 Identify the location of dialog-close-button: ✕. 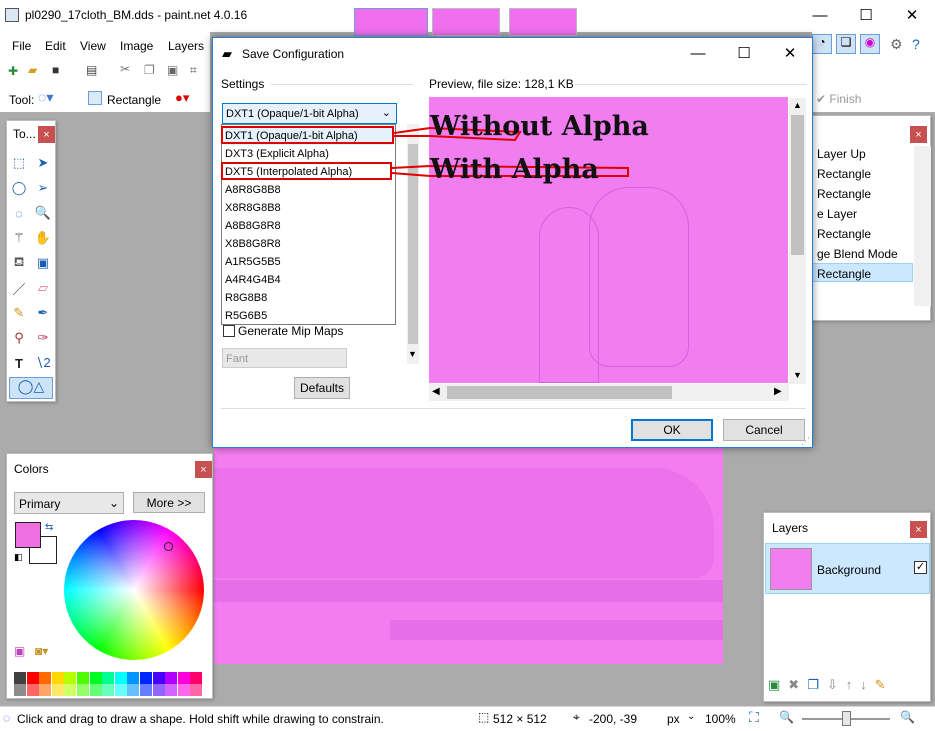
(790, 53).